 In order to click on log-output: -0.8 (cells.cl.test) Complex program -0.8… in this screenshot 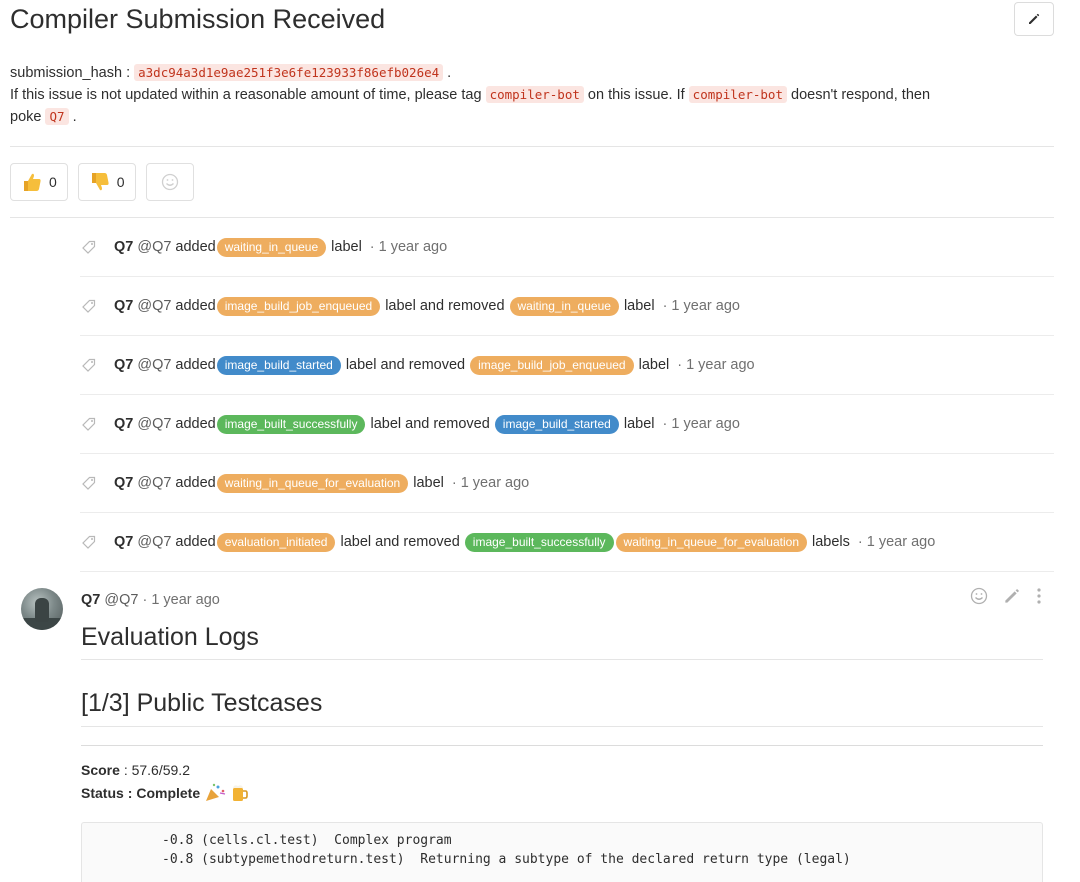, I will do `click(562, 852)`.